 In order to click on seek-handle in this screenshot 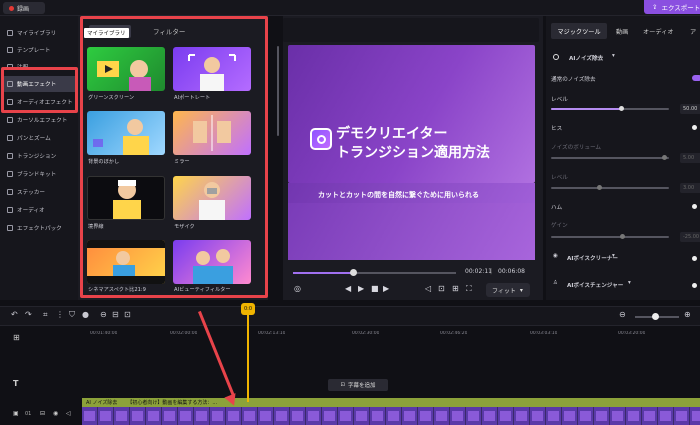, I will do `click(353, 272)`.